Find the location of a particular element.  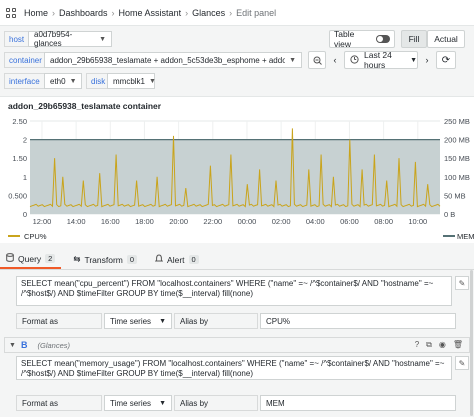

refresh-icon: ⟳ is located at coordinates (446, 60).